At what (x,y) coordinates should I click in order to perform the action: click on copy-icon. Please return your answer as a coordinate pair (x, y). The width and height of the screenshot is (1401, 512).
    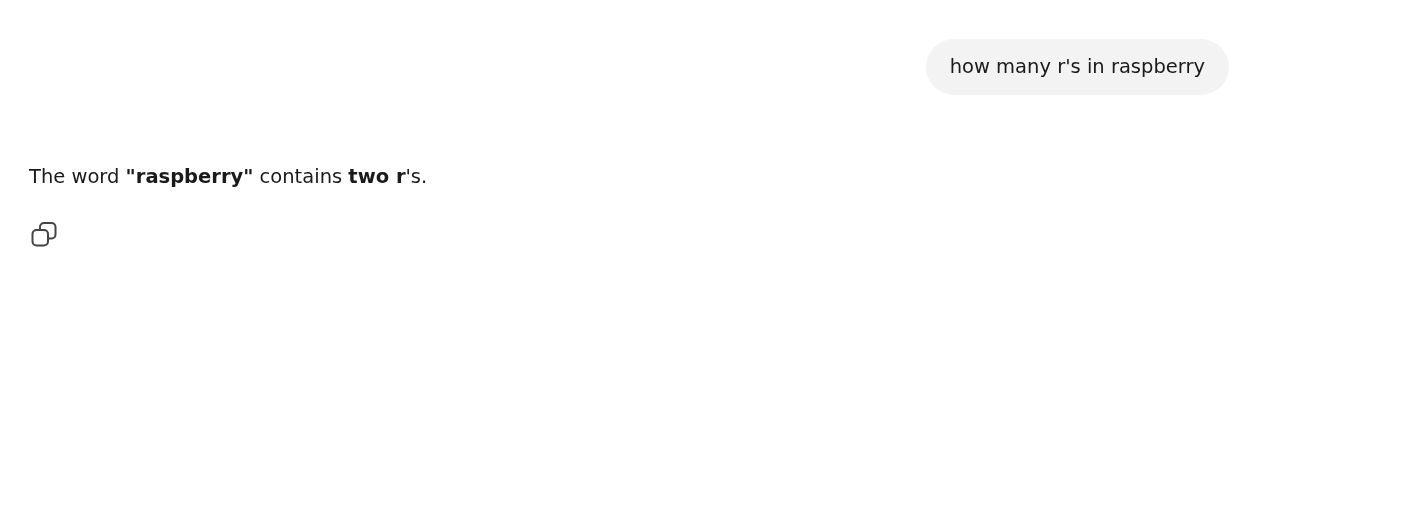
    Looking at the image, I should click on (44, 234).